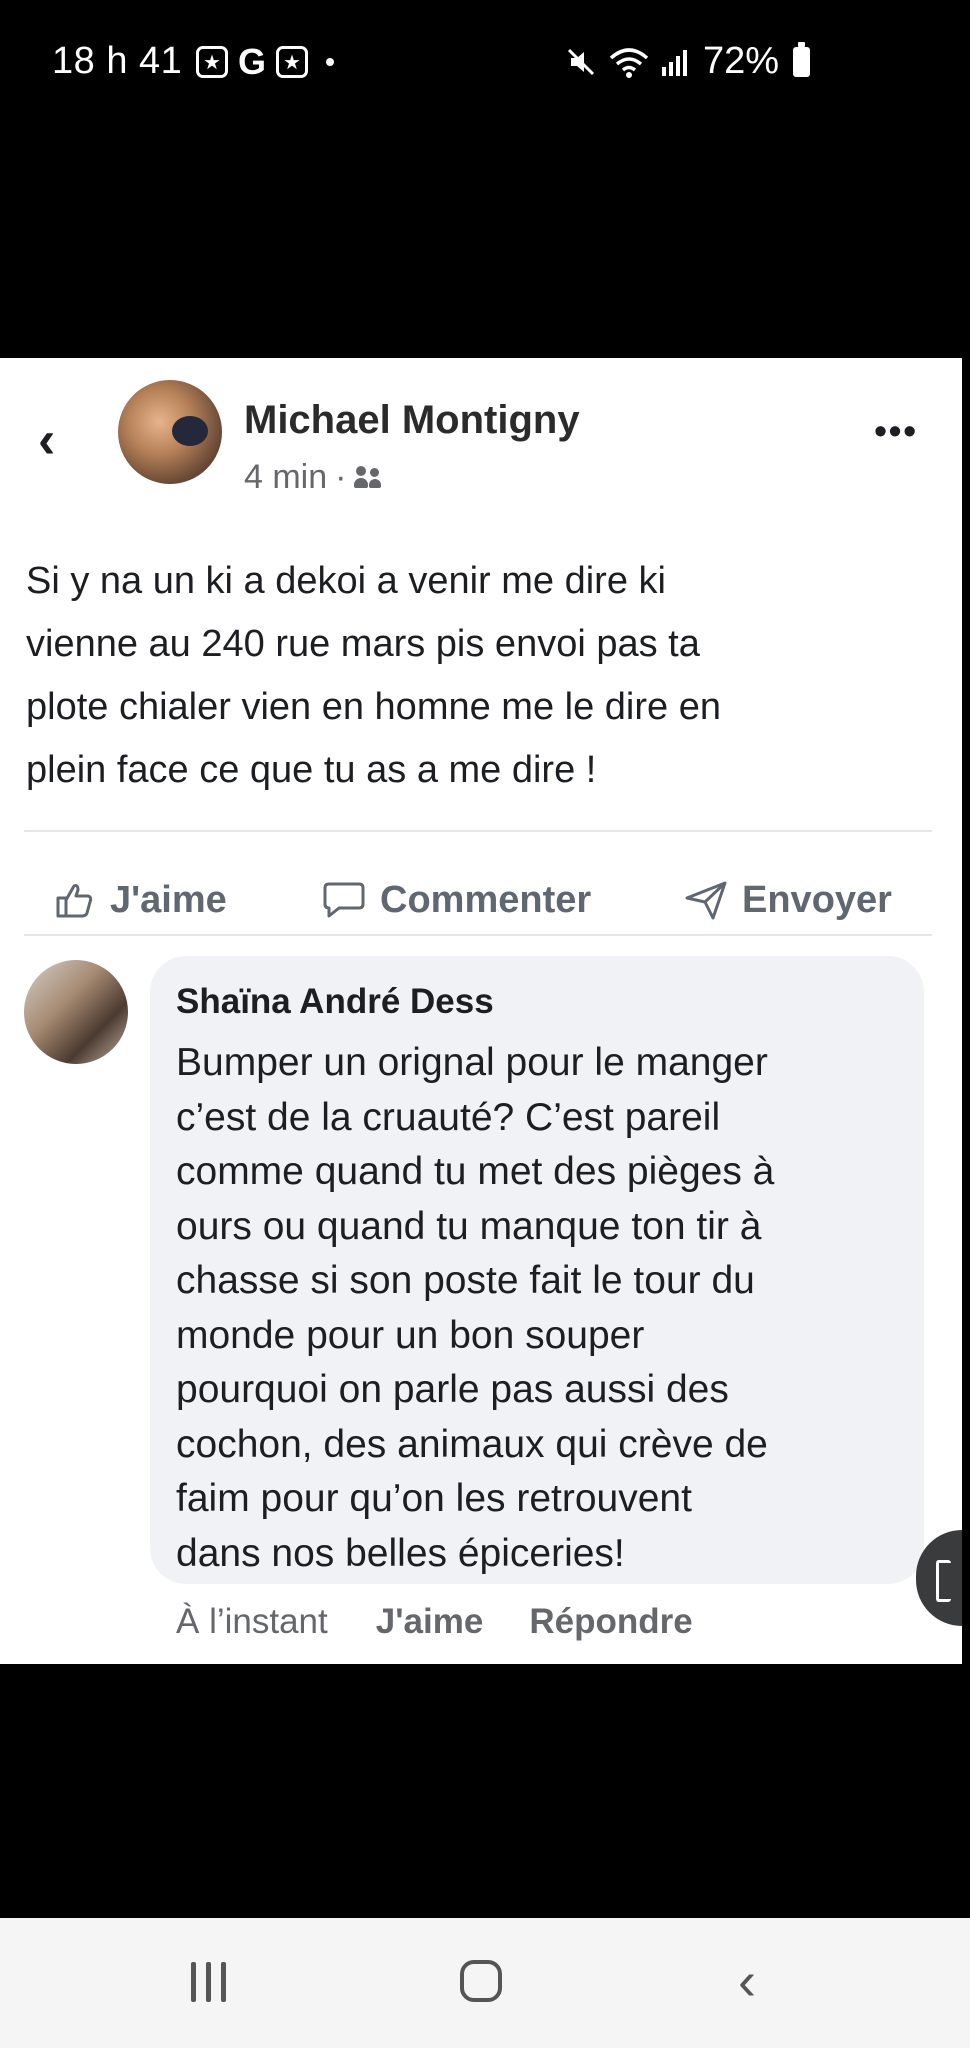 This screenshot has height=2048, width=970. What do you see at coordinates (674, 62) in the screenshot?
I see `signal-icon` at bounding box center [674, 62].